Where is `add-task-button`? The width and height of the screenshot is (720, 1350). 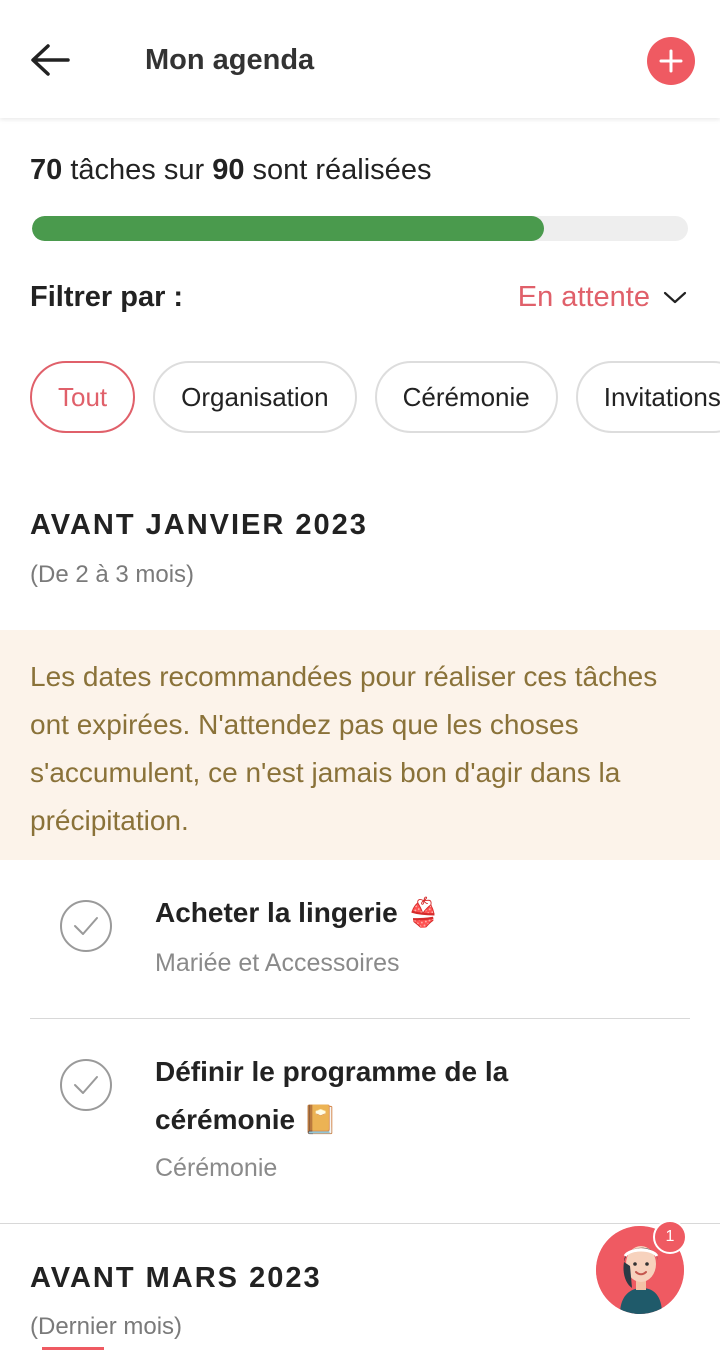 add-task-button is located at coordinates (671, 61).